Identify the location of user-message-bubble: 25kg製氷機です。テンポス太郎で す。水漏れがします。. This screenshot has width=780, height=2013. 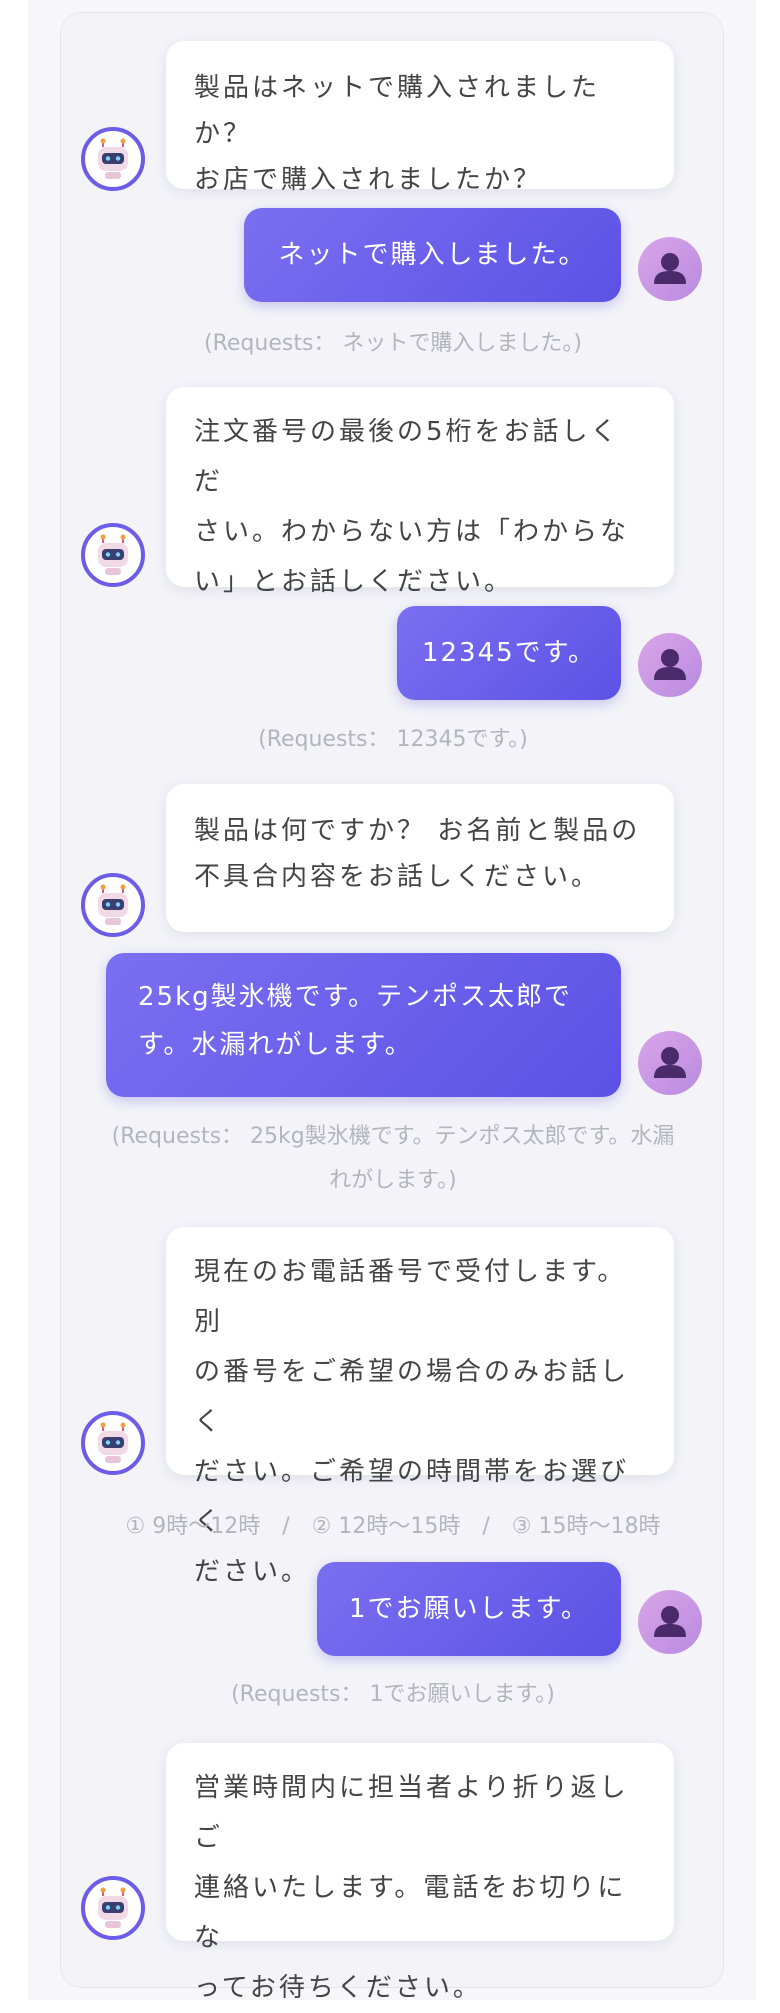
(363, 1025).